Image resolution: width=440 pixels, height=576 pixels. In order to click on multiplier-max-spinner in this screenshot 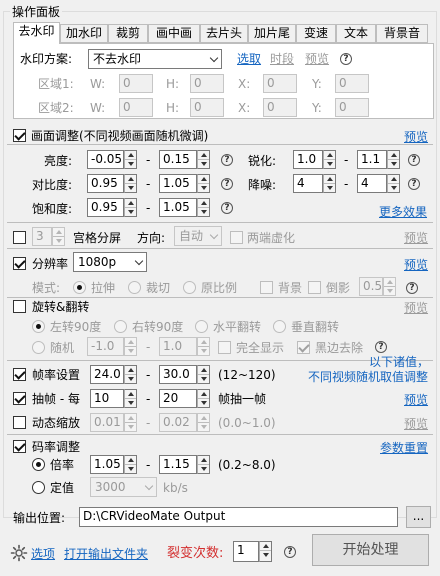, I will do `click(203, 464)`.